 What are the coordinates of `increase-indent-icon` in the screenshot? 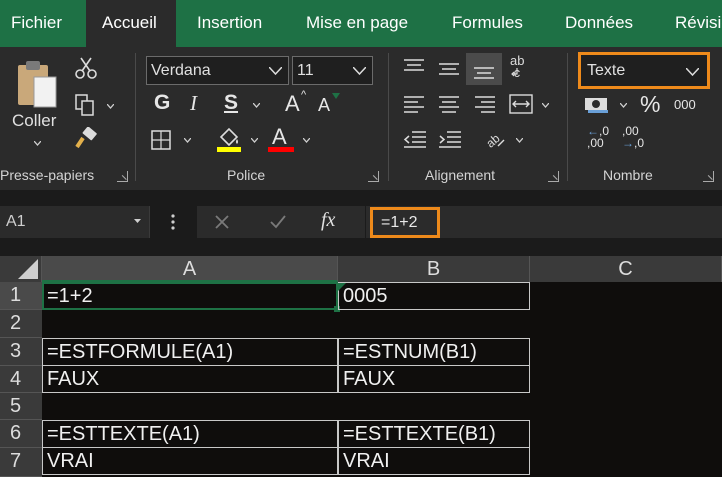 It's located at (450, 140).